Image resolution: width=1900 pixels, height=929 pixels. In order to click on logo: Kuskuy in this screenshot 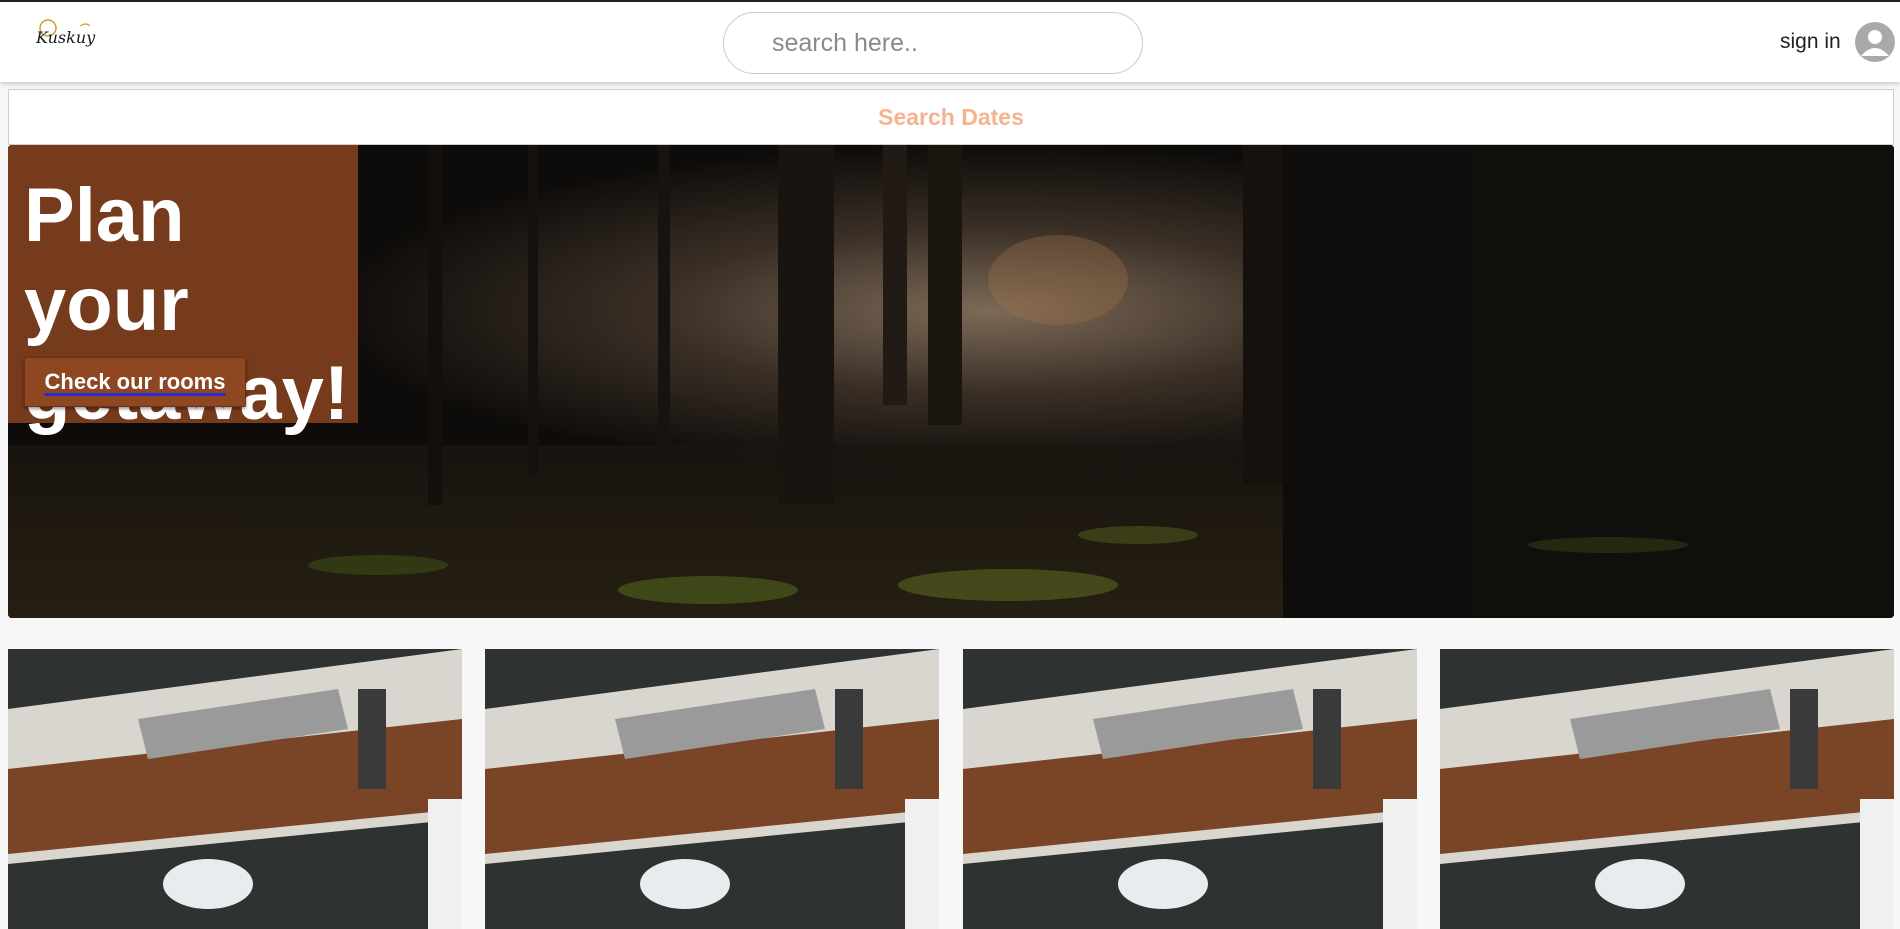, I will do `click(67, 37)`.